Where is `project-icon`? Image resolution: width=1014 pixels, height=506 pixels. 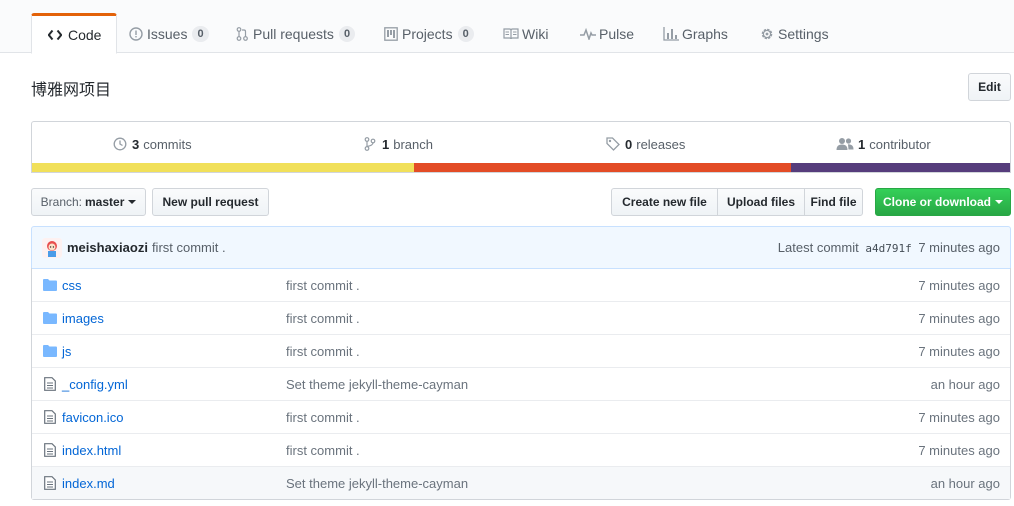 project-icon is located at coordinates (391, 34).